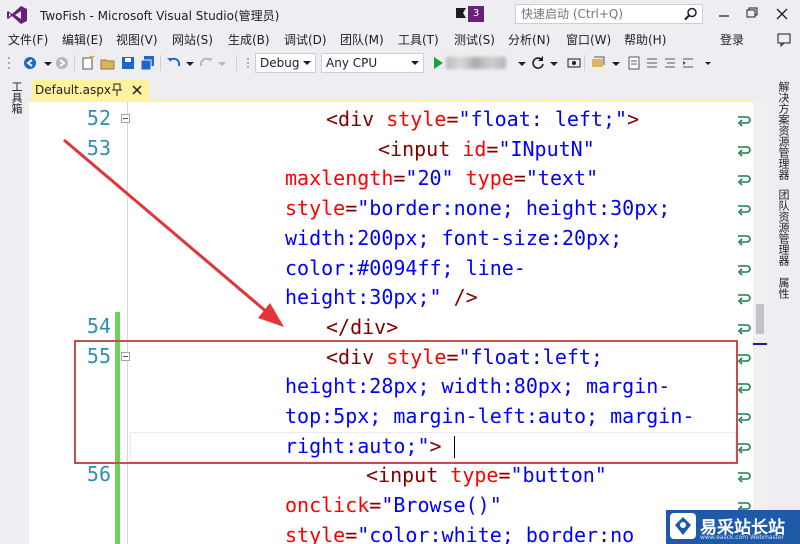  What do you see at coordinates (476, 14) in the screenshot?
I see `notification-count-badge: 3` at bounding box center [476, 14].